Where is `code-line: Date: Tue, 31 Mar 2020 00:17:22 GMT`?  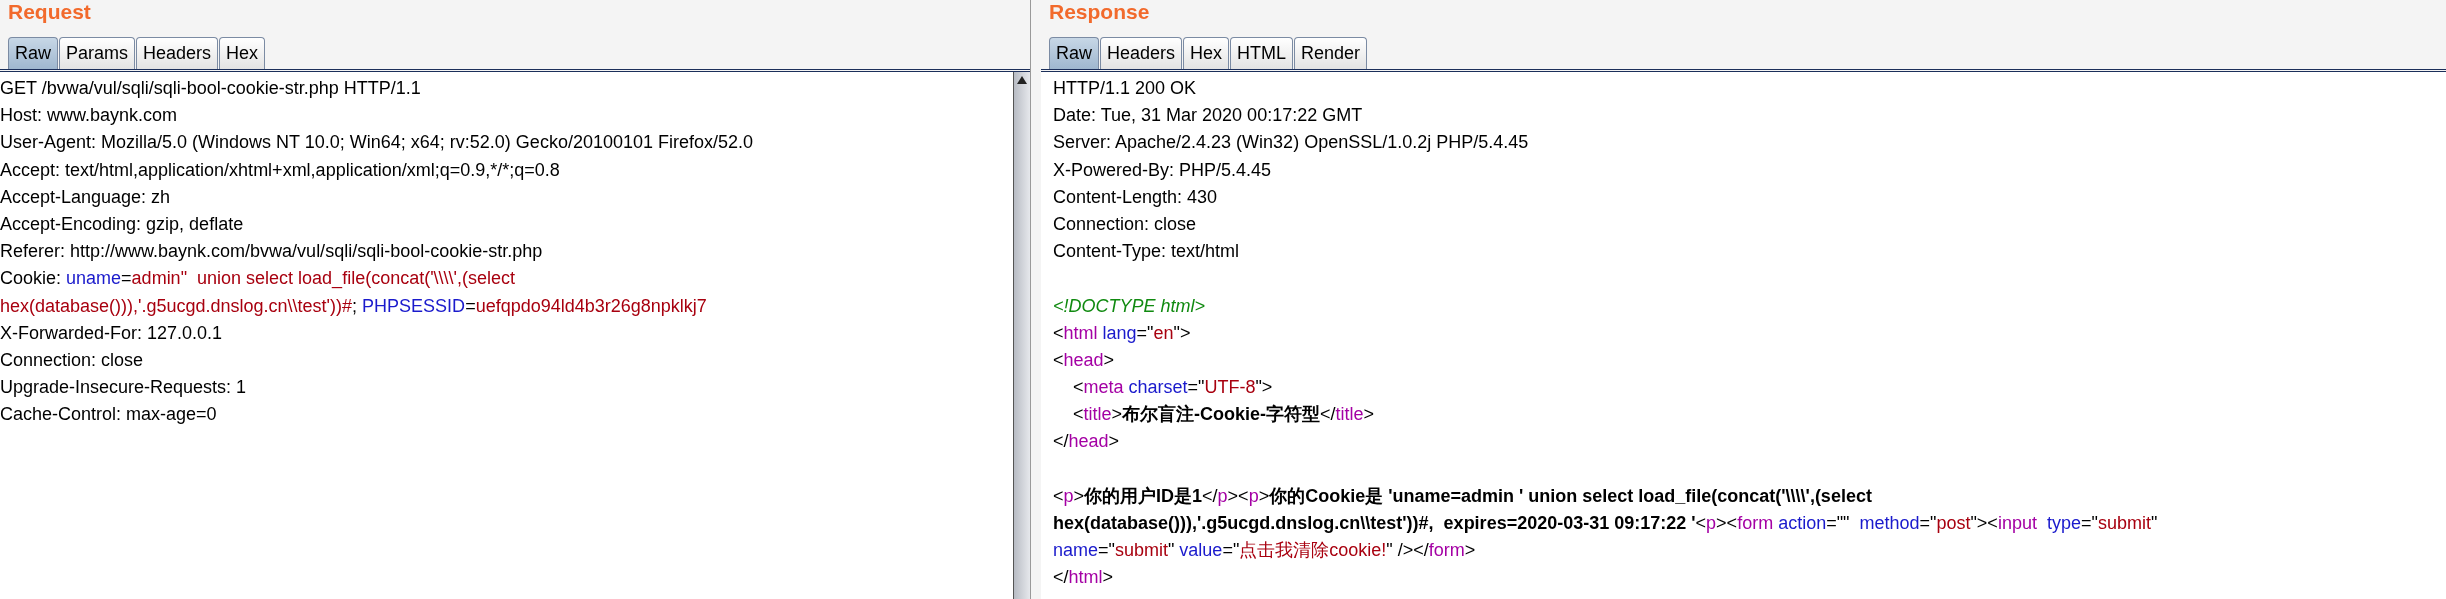 code-line: Date: Tue, 31 Mar 2020 00:17:22 GMT is located at coordinates (1208, 116).